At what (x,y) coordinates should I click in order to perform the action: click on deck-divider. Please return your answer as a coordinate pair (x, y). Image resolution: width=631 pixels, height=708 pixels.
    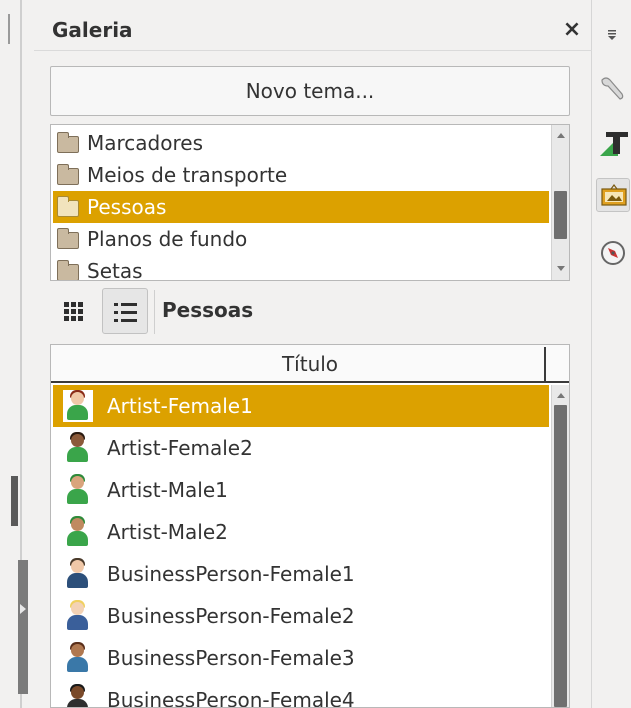
    Looking at the image, I should click on (313, 50).